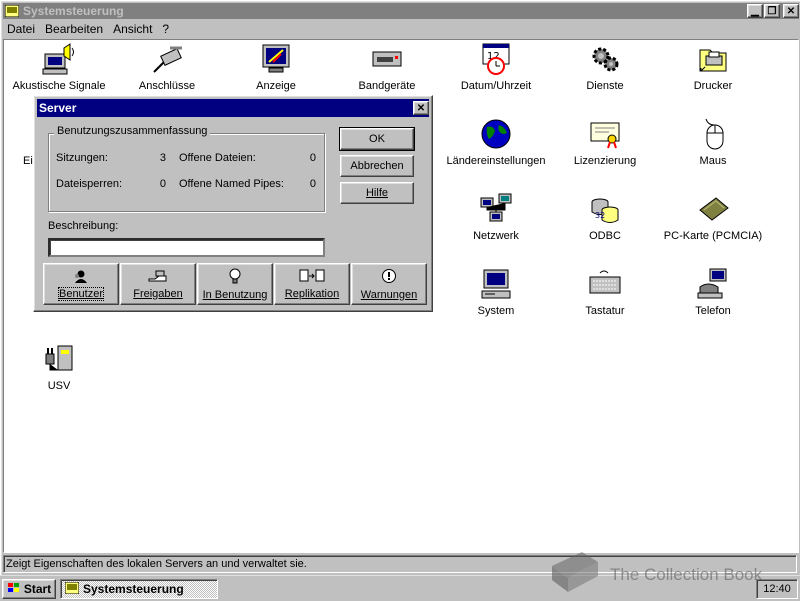  I want to click on ok-button: OK, so click(377, 139).